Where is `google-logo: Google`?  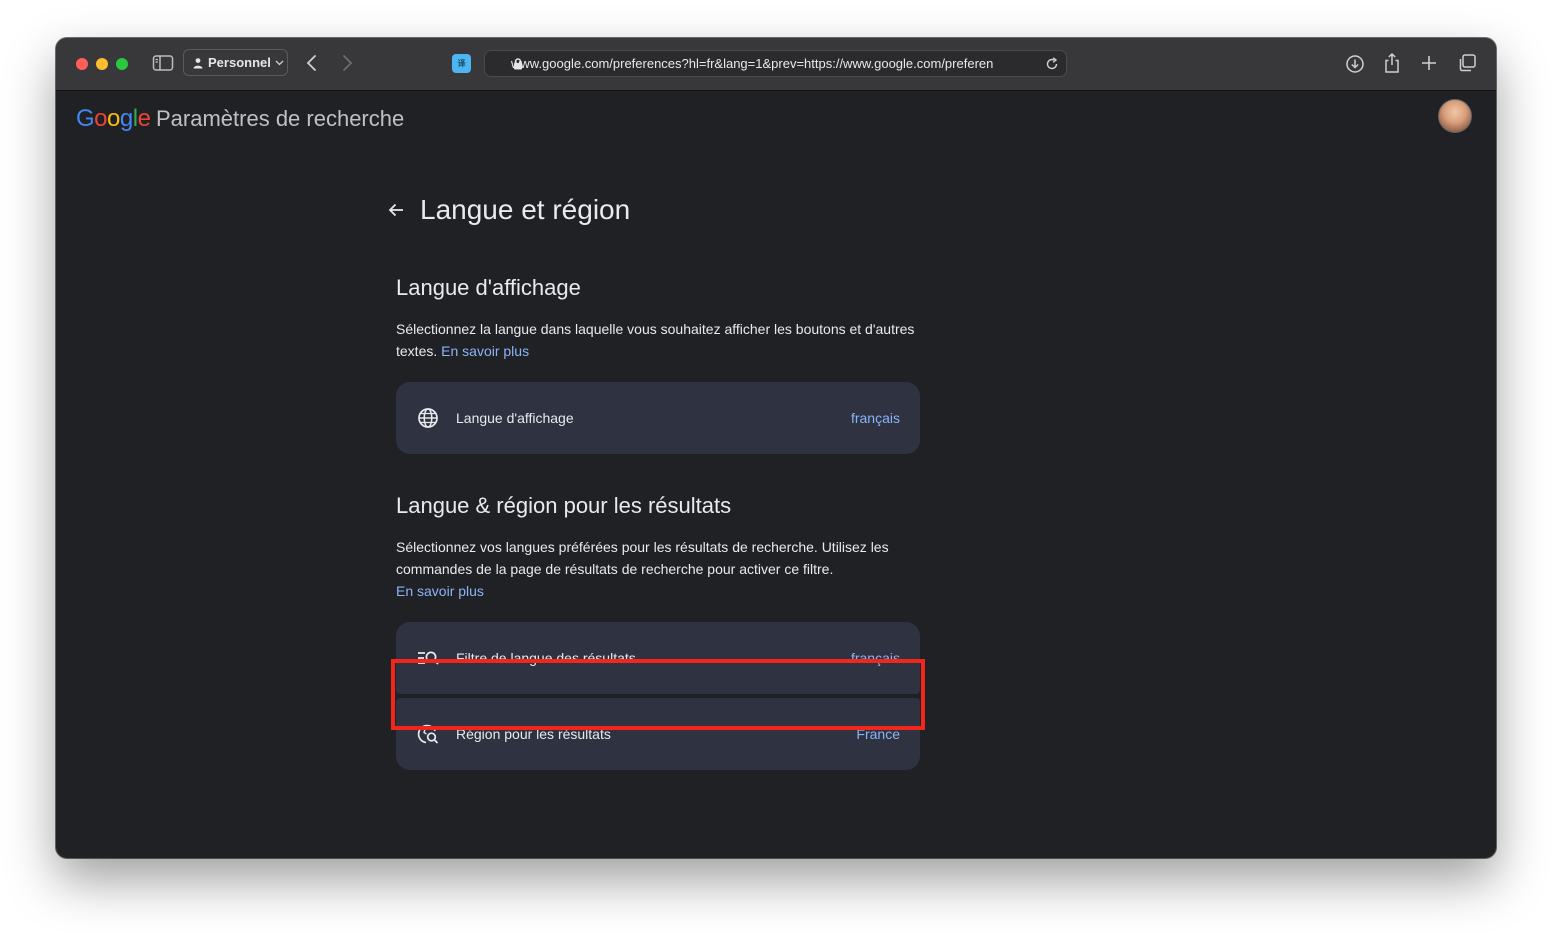
google-logo: Google is located at coordinates (113, 119).